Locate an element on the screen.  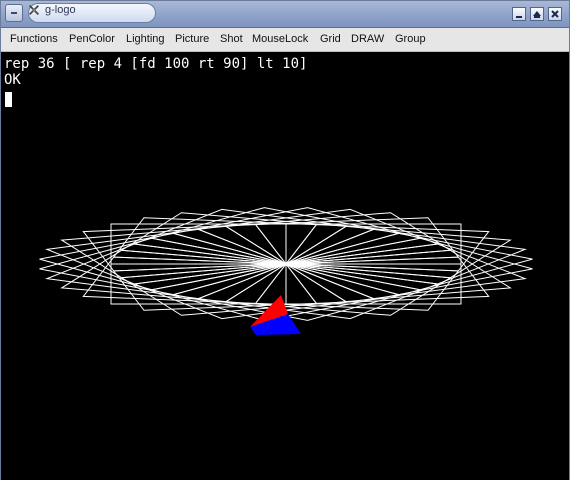
maximize-button is located at coordinates (537, 14).